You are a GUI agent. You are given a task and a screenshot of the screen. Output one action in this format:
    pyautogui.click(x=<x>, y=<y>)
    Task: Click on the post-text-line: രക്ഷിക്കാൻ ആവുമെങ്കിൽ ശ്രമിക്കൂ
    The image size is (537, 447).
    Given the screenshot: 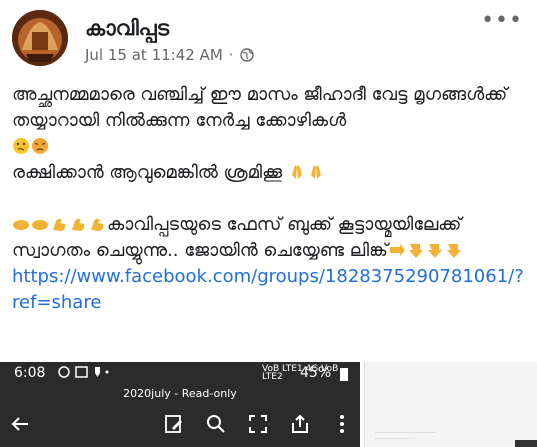 What is the action you would take?
    pyautogui.click(x=269, y=173)
    